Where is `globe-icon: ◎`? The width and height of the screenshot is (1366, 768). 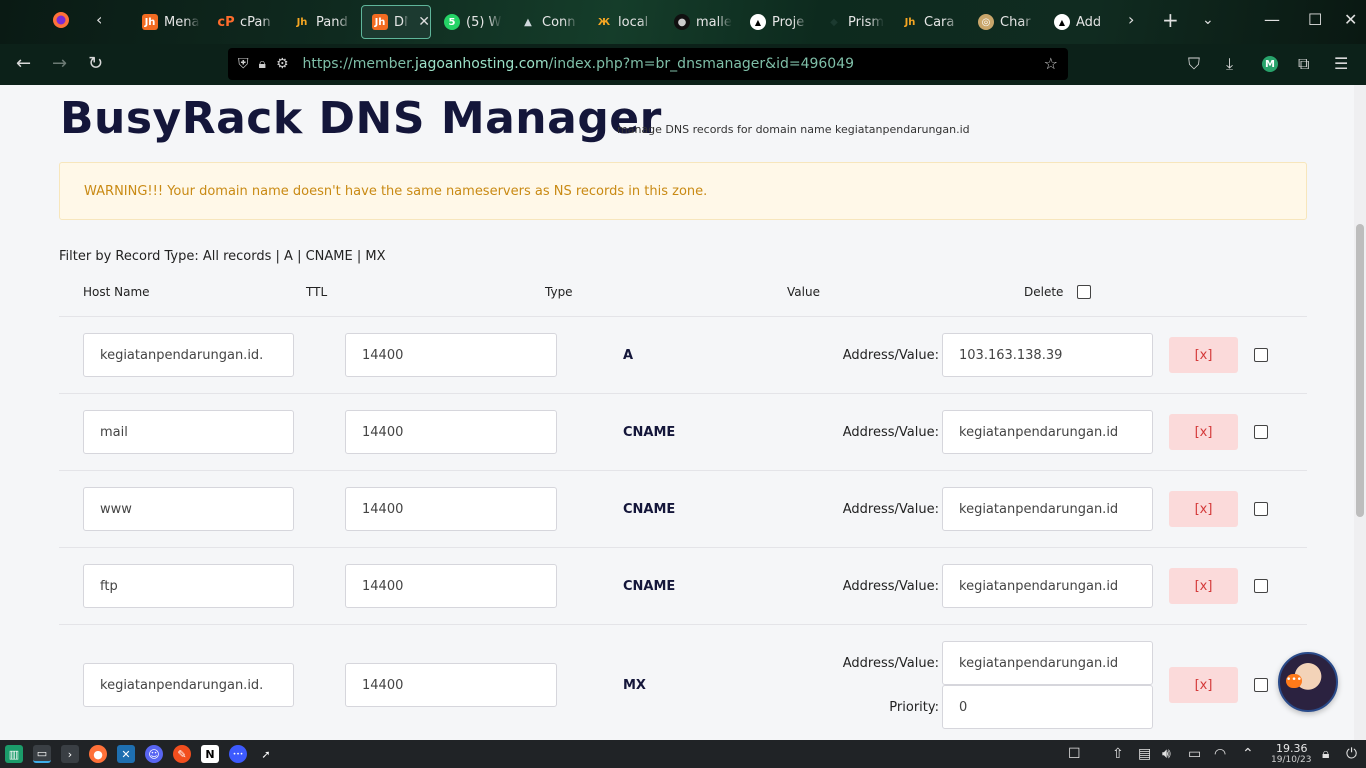
globe-icon: ◎ is located at coordinates (986, 22).